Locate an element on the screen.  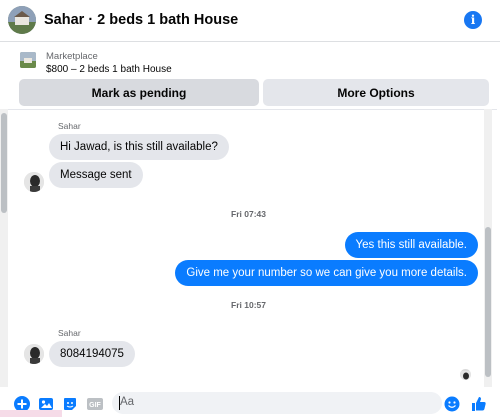
sticker-icon is located at coordinates (70, 404).